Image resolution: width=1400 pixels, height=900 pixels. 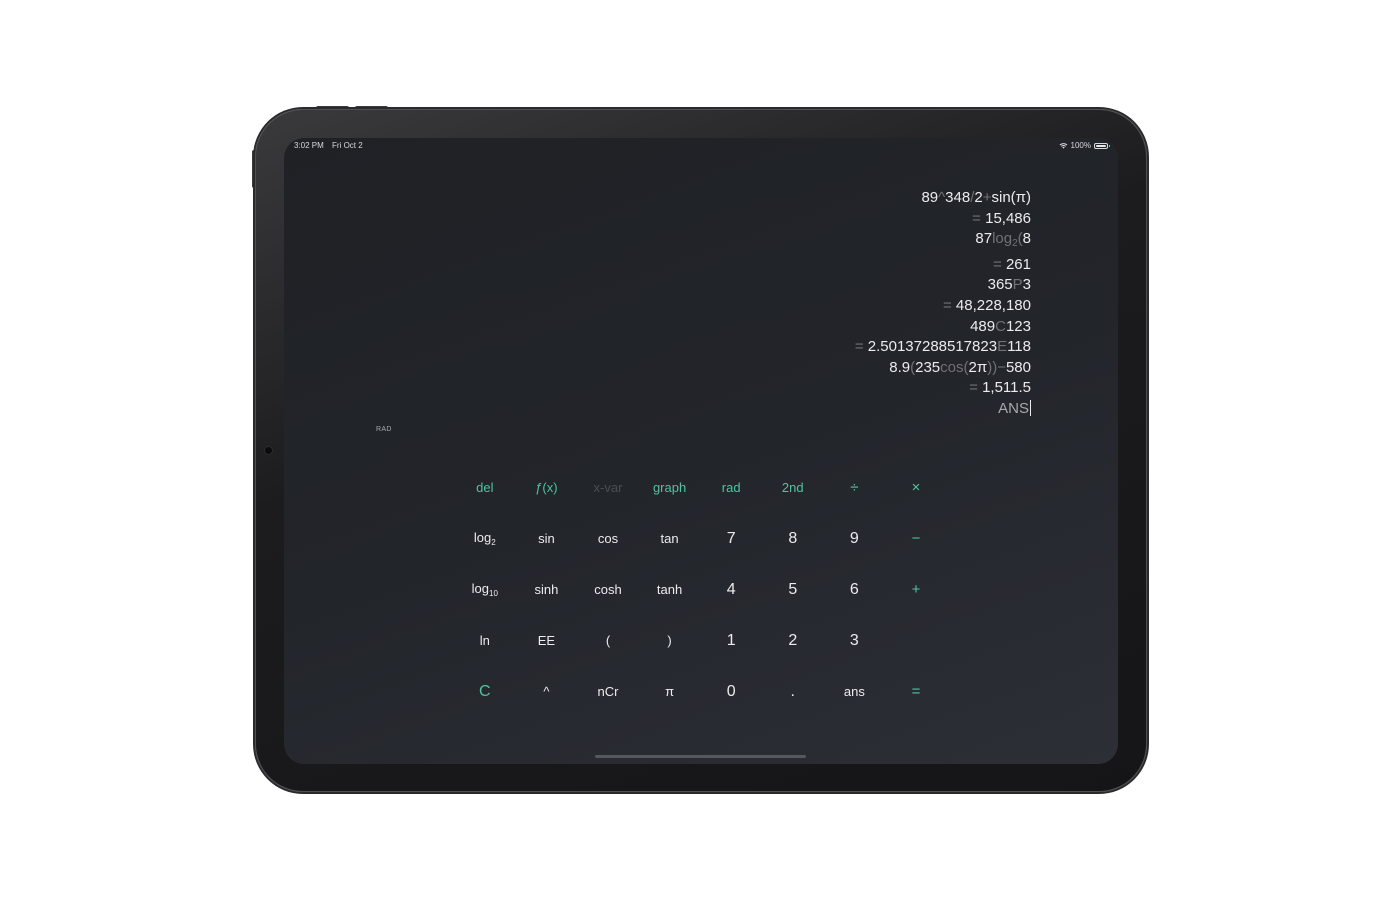 I want to click on key-power: ^, so click(x=546, y=691).